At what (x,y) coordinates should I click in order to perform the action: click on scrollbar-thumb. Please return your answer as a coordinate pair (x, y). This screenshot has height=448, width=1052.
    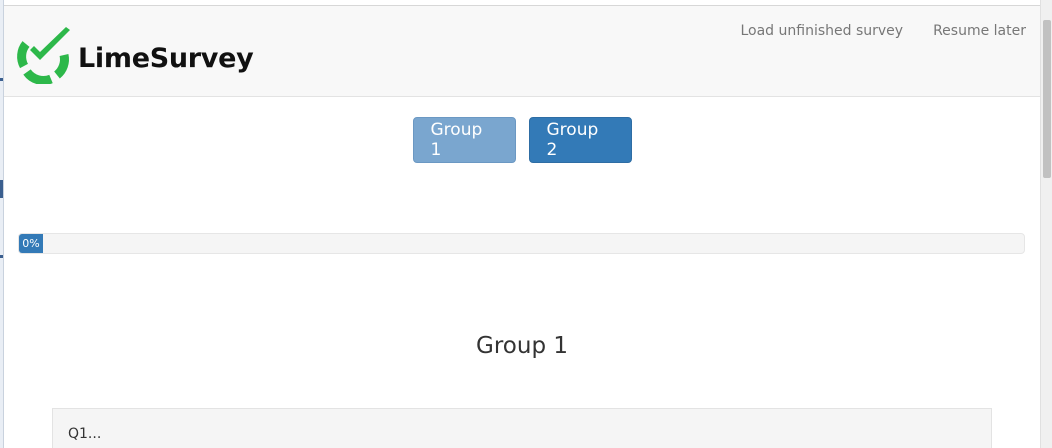
    Looking at the image, I should click on (1047, 99).